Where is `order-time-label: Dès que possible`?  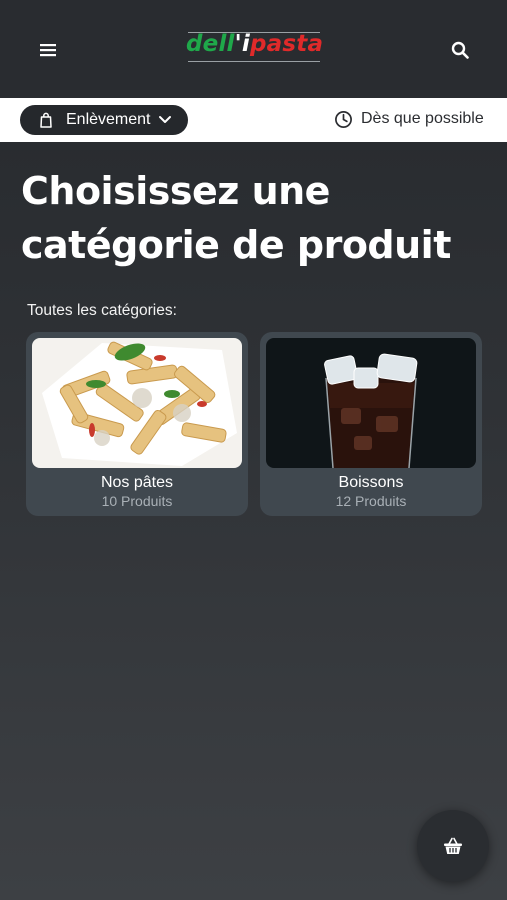 order-time-label: Dès que possible is located at coordinates (422, 118).